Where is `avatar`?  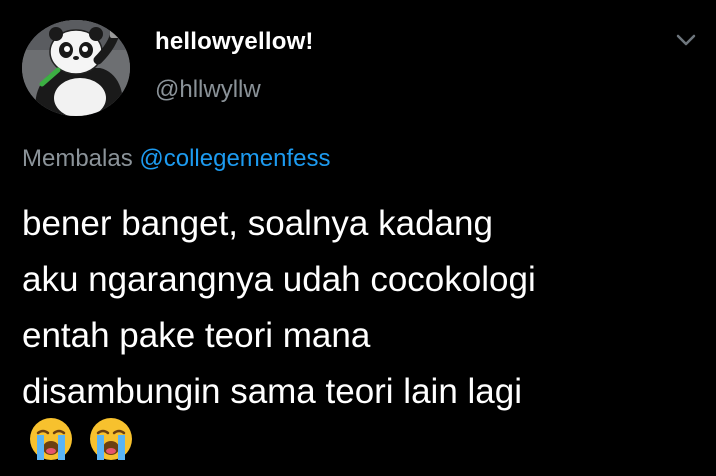 avatar is located at coordinates (76, 68).